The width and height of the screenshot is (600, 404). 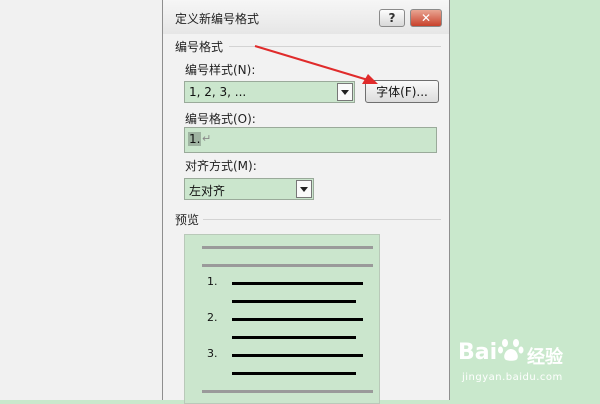 I want to click on baidu-paw-icon, so click(x=511, y=350).